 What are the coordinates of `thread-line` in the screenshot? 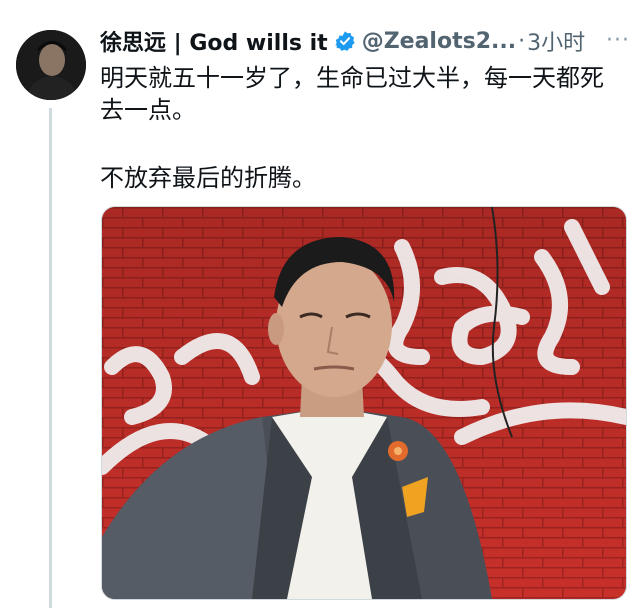 It's located at (50, 358).